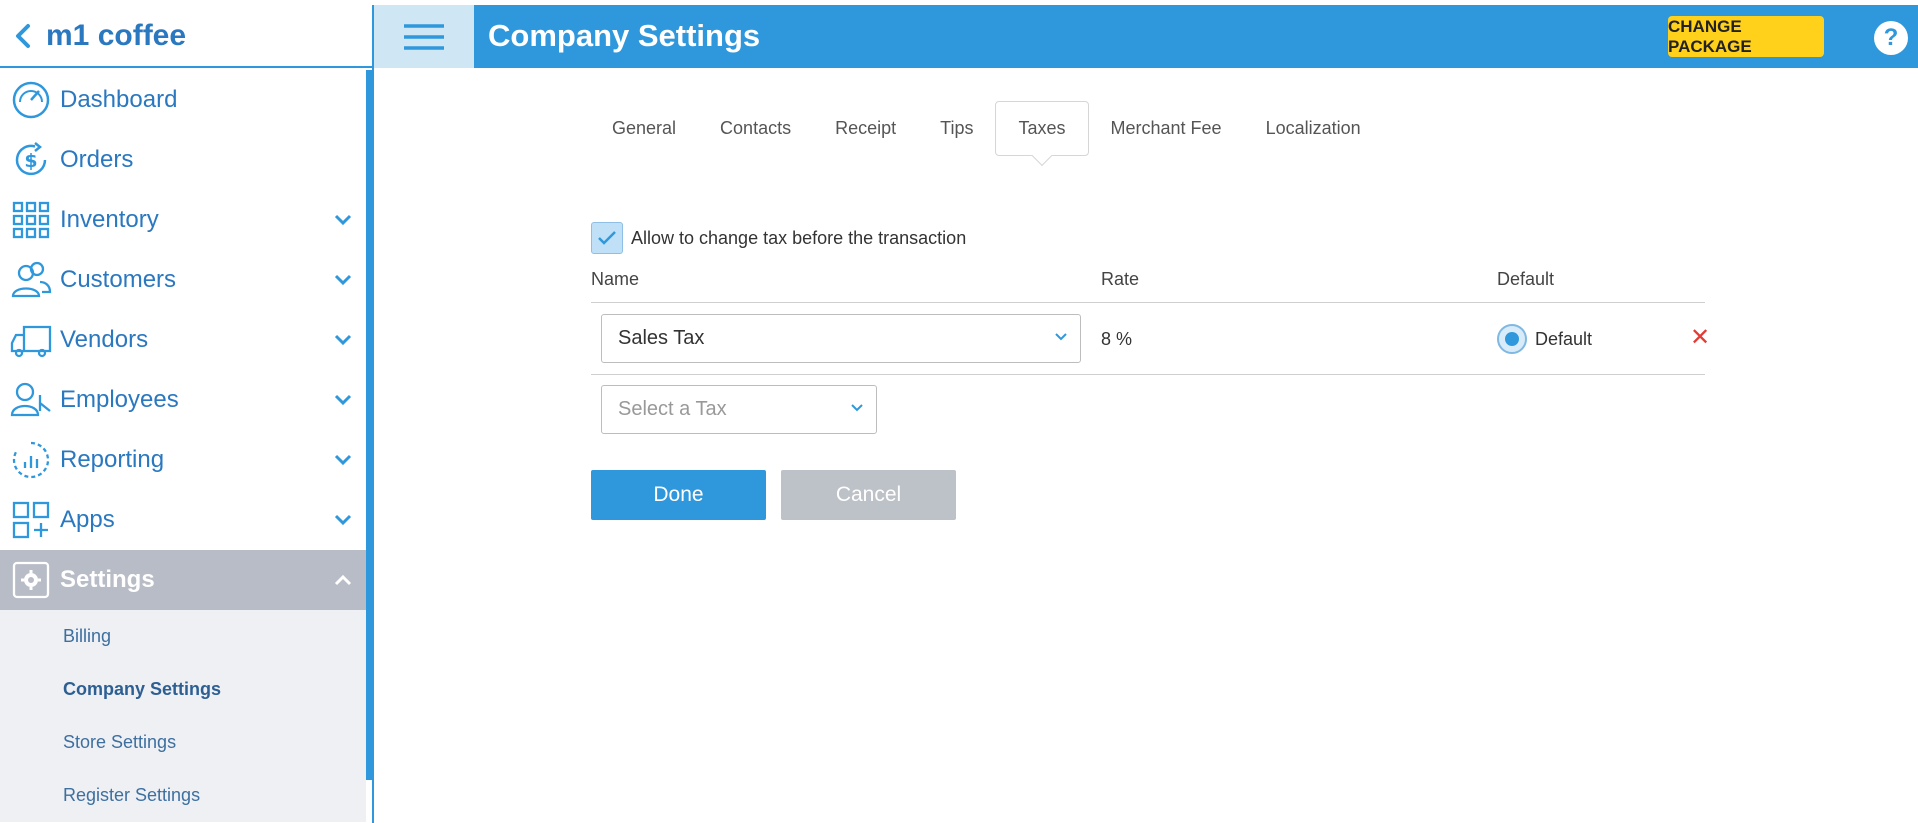 The width and height of the screenshot is (1918, 823). What do you see at coordinates (183, 460) in the screenshot?
I see `sidebar-item-reporting: Reporting` at bounding box center [183, 460].